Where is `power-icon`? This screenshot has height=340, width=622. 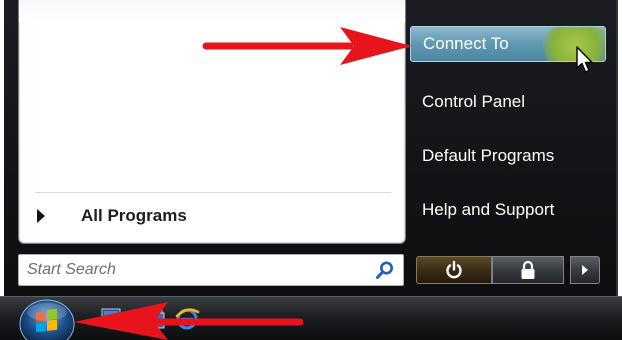
power-icon is located at coordinates (454, 269).